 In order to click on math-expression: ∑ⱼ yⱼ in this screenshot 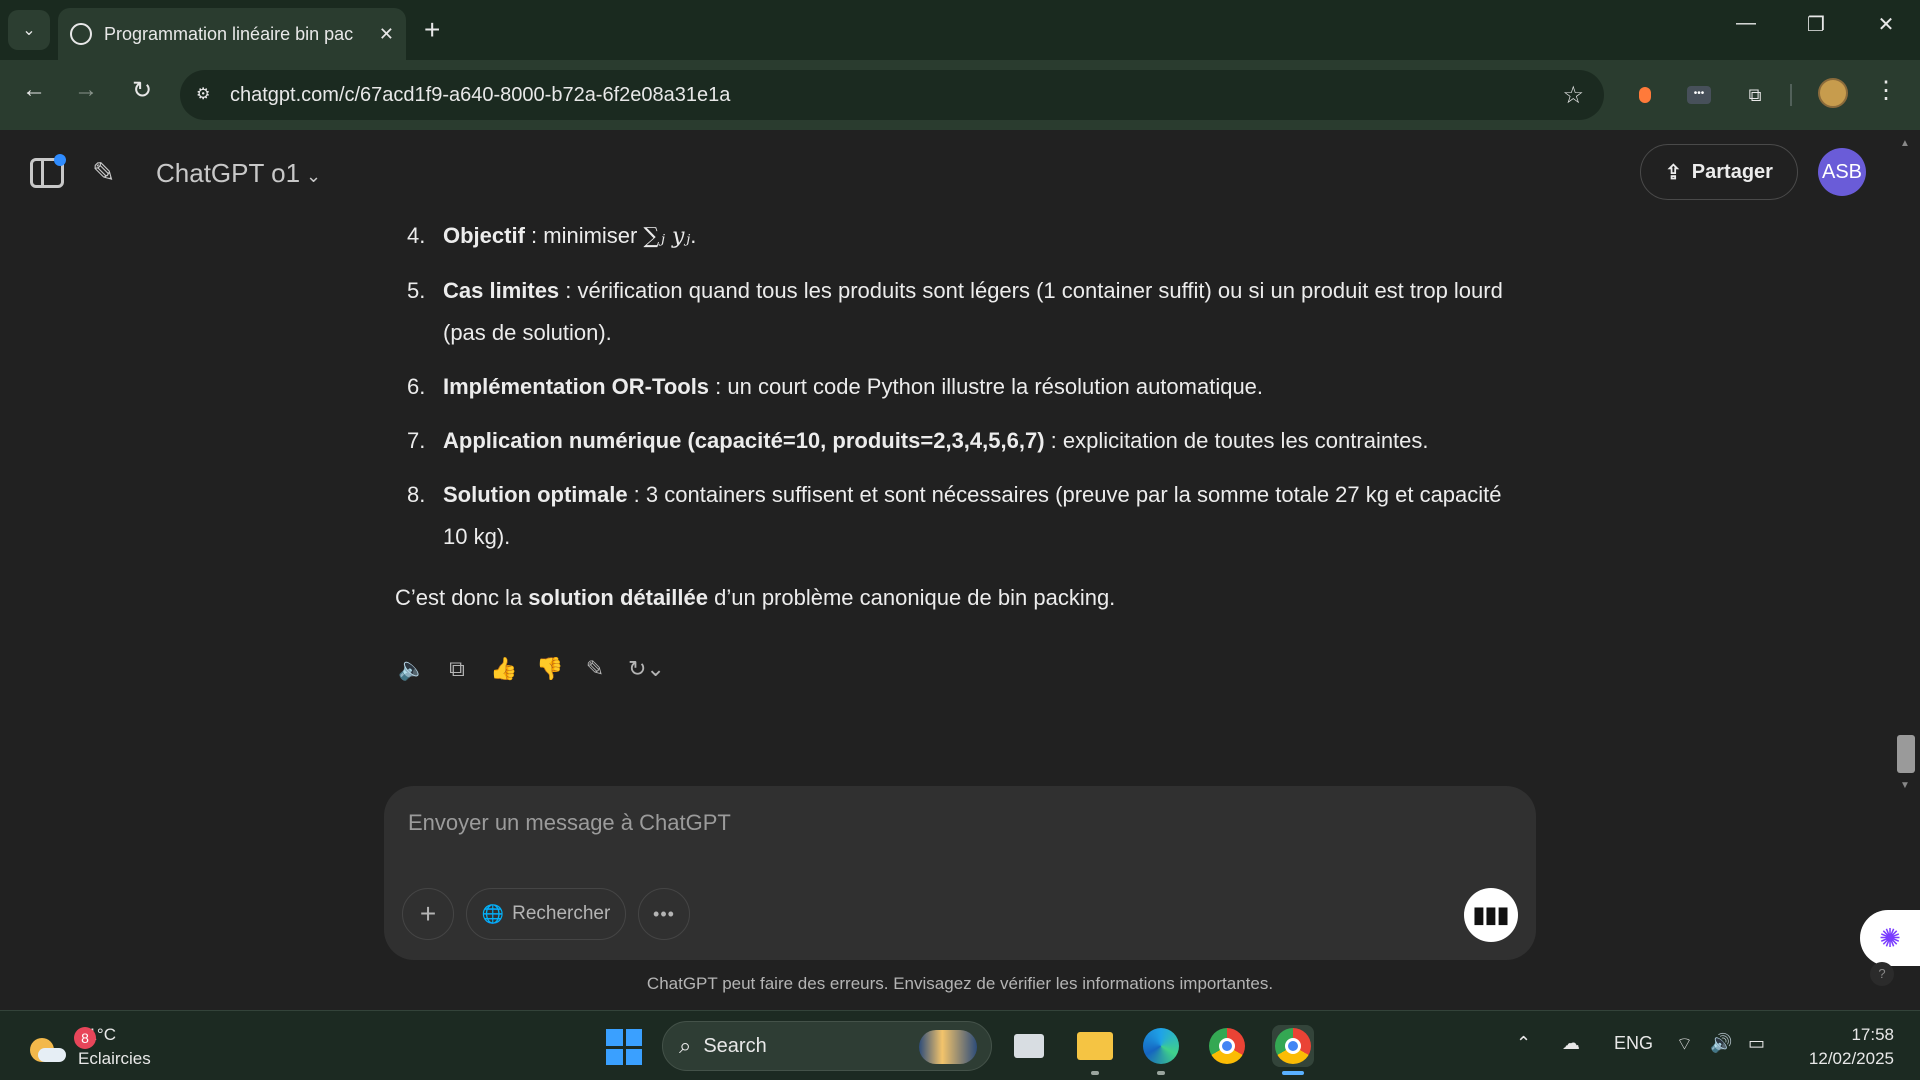, I will do `click(667, 236)`.